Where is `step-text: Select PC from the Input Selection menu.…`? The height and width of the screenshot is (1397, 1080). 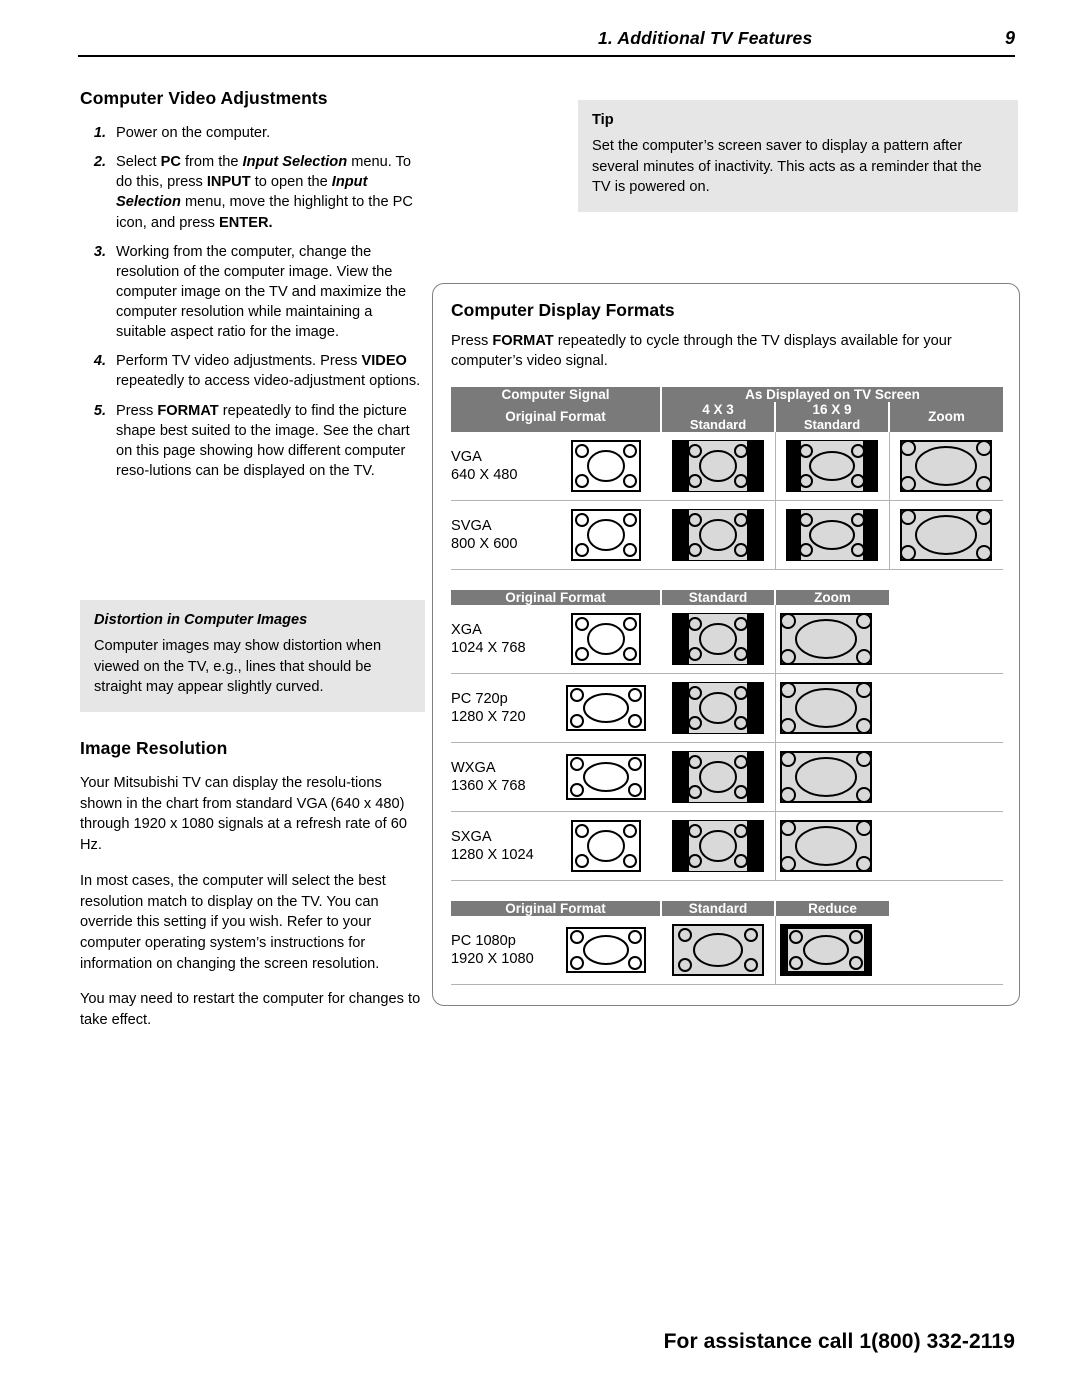
step-text: Select PC from the Input Selection menu.… is located at coordinates (264, 192).